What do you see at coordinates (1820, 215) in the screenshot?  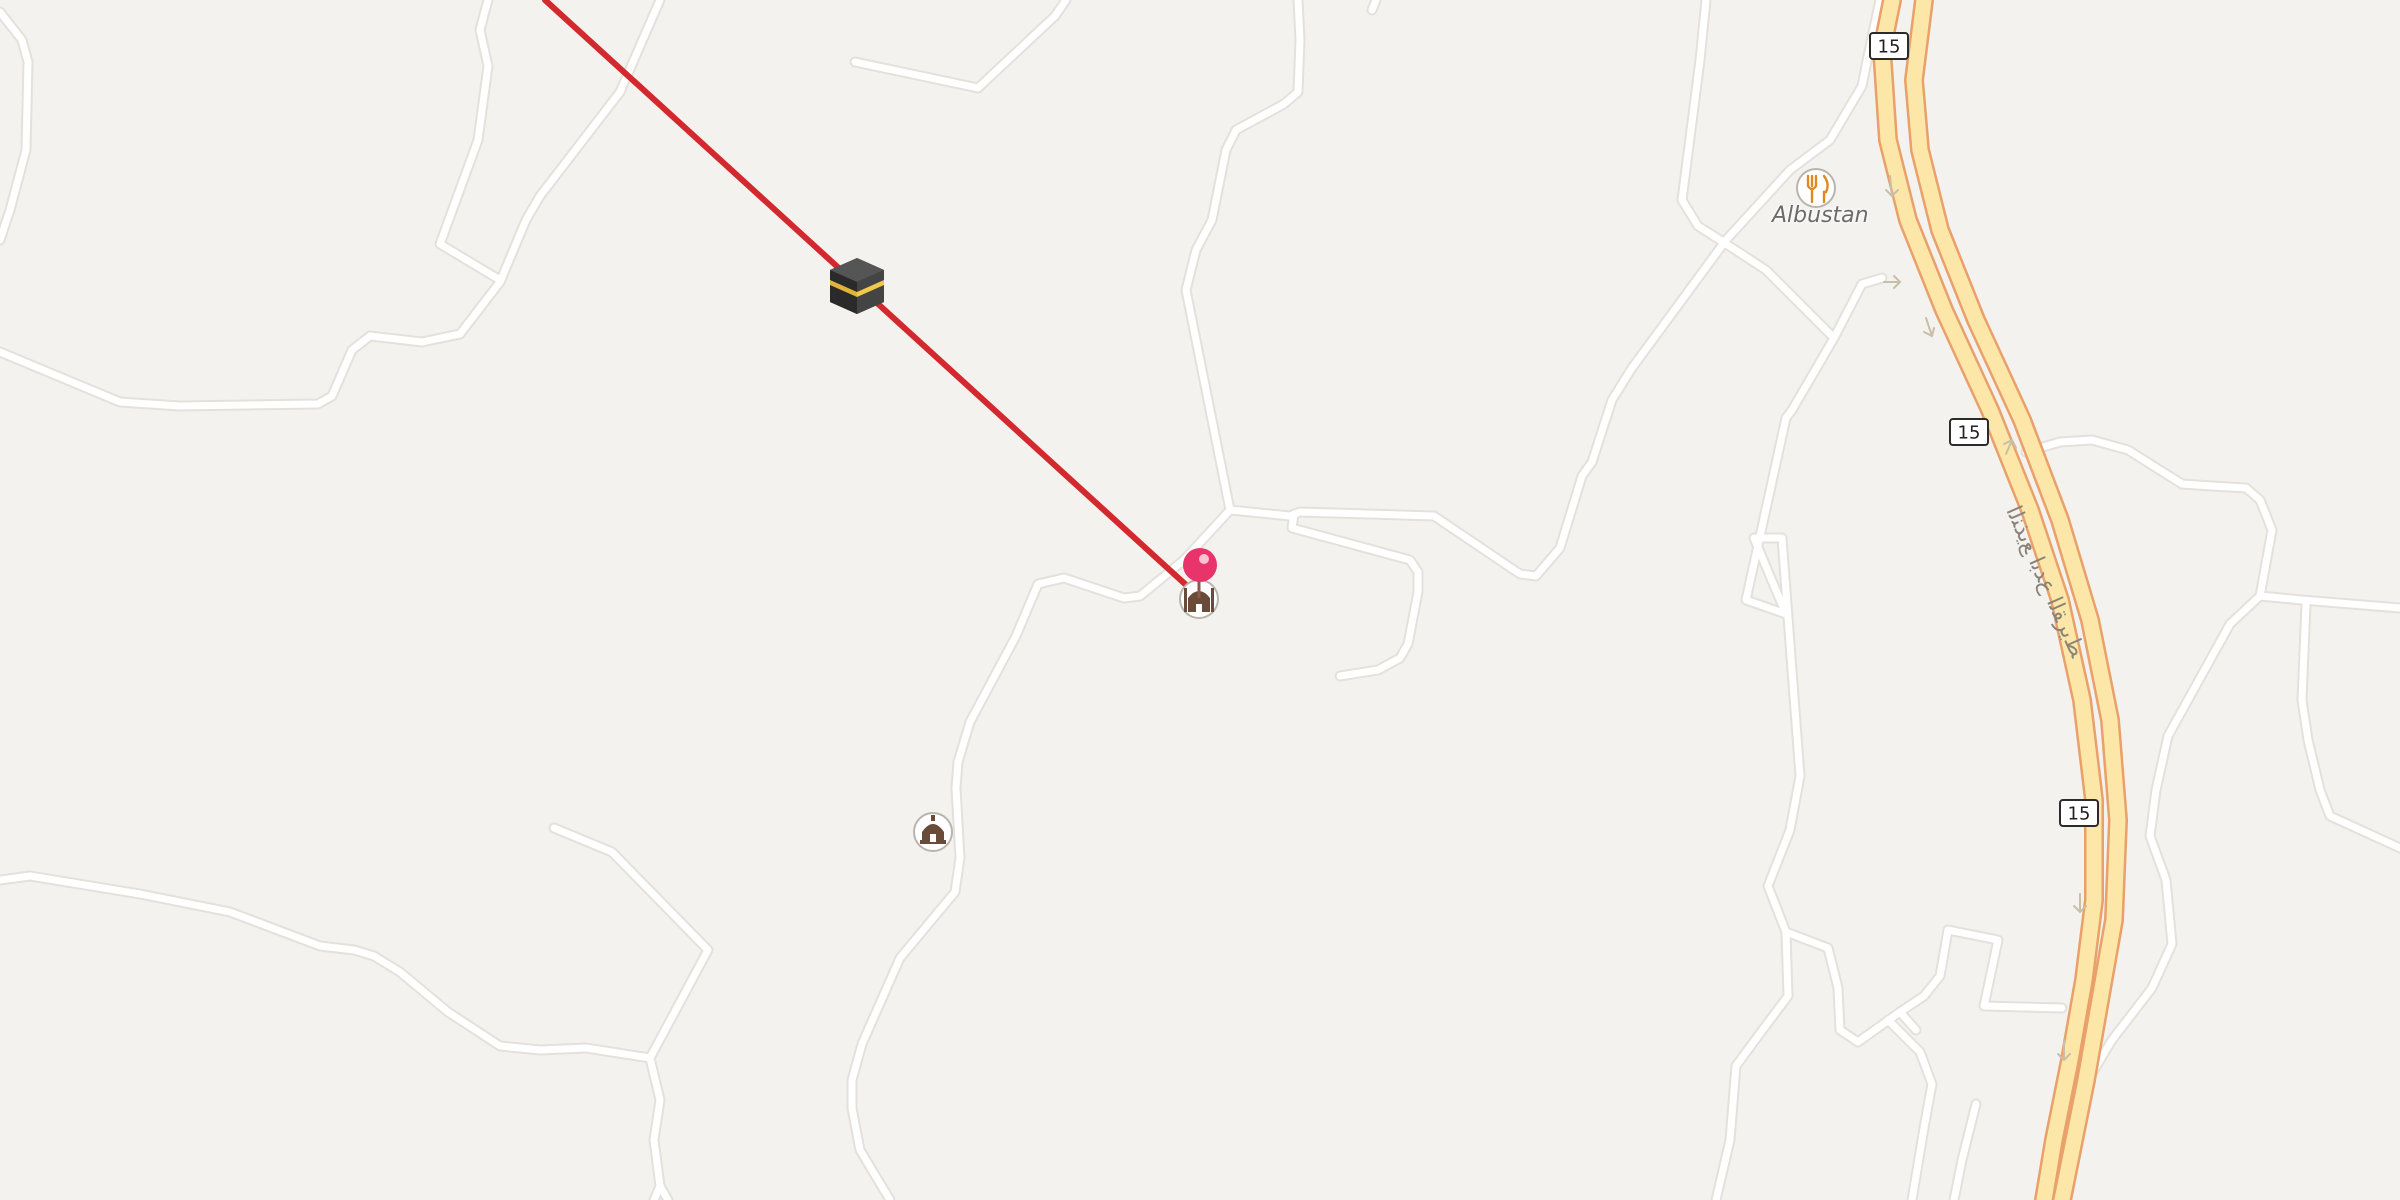 I see `place-label-albustan: Albustan` at bounding box center [1820, 215].